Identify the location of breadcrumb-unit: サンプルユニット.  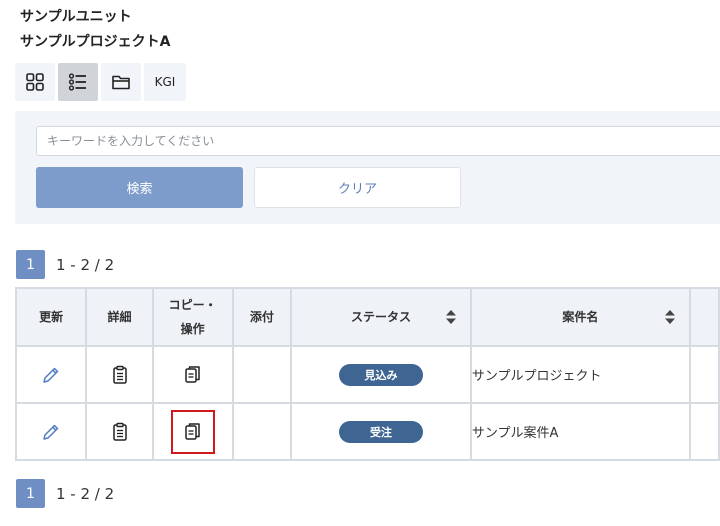
(76, 17).